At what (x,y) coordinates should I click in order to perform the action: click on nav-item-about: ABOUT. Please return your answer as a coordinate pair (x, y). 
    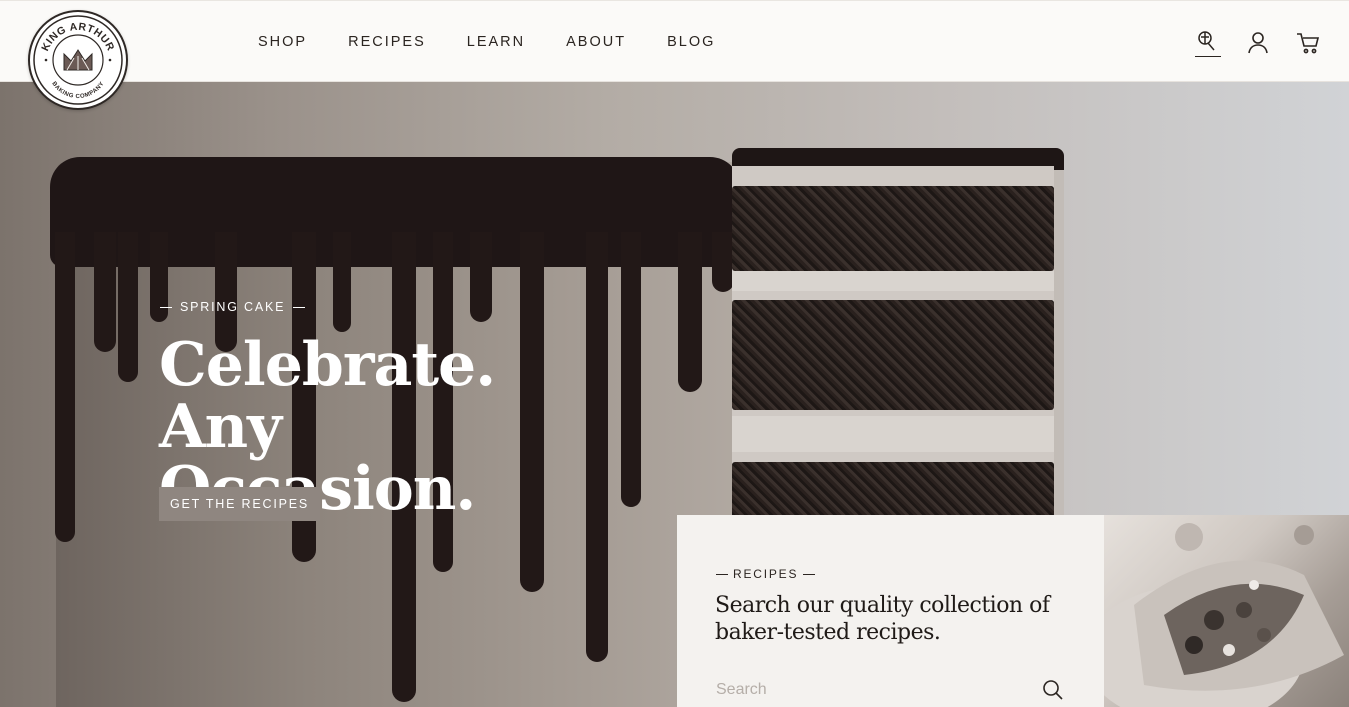
    Looking at the image, I should click on (596, 42).